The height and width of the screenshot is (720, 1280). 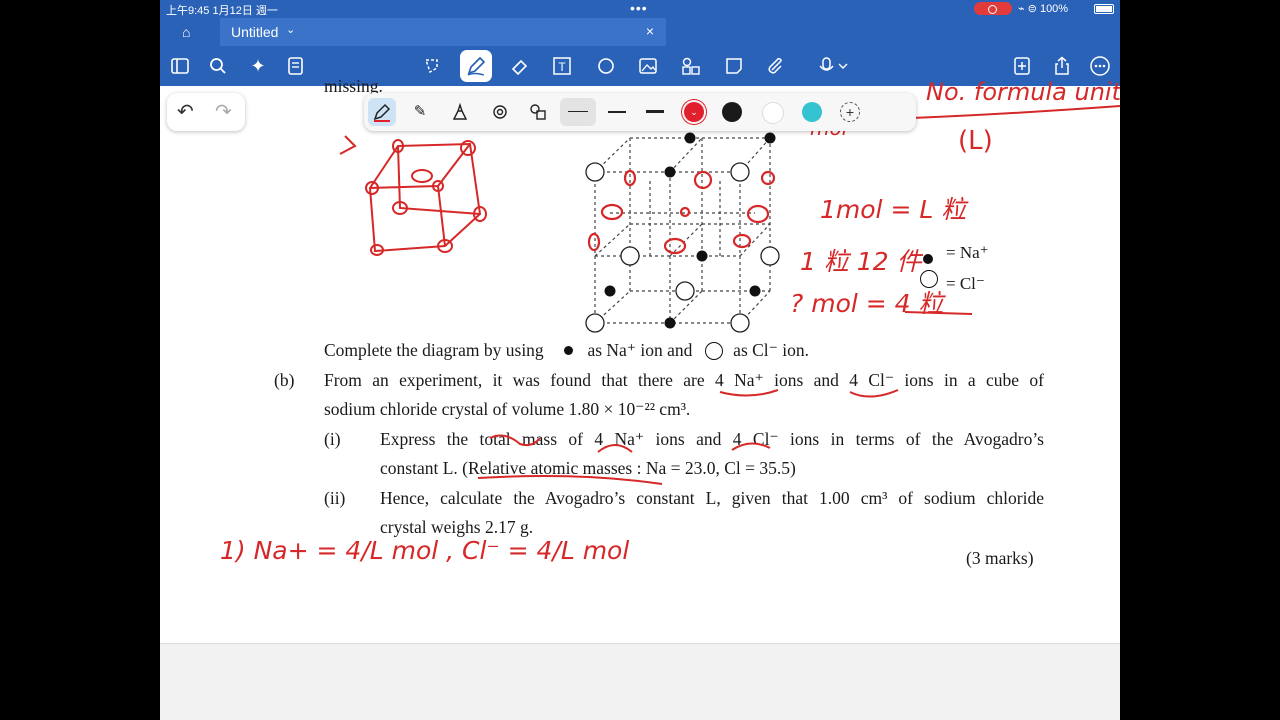 What do you see at coordinates (578, 112) in the screenshot?
I see `stroke-thin-option` at bounding box center [578, 112].